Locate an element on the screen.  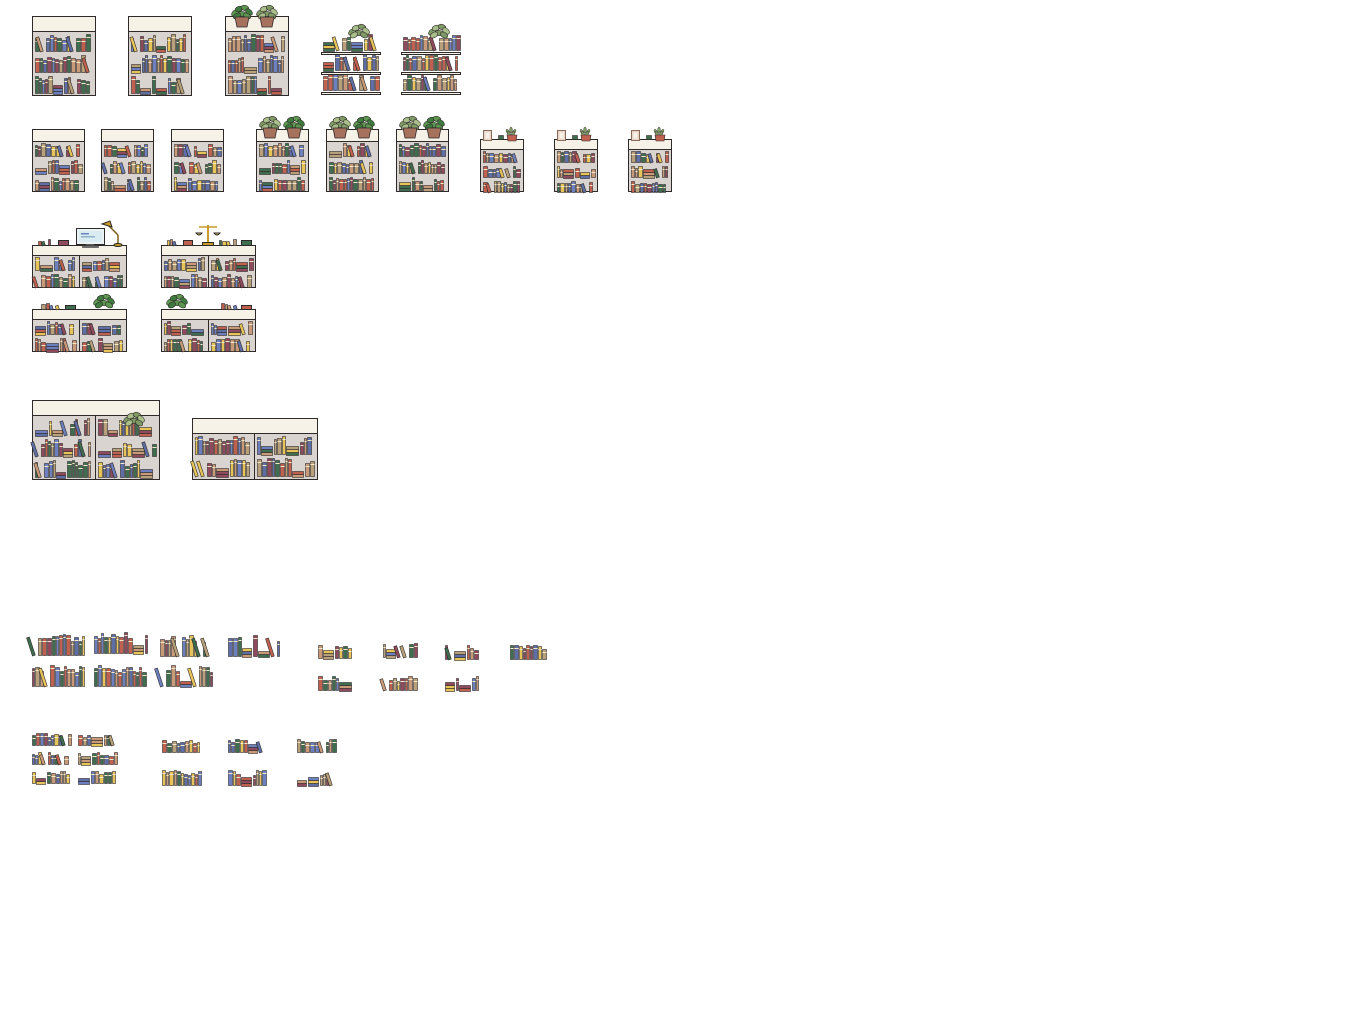
bookcase-small-plants-2-svg is located at coordinates (352, 153).